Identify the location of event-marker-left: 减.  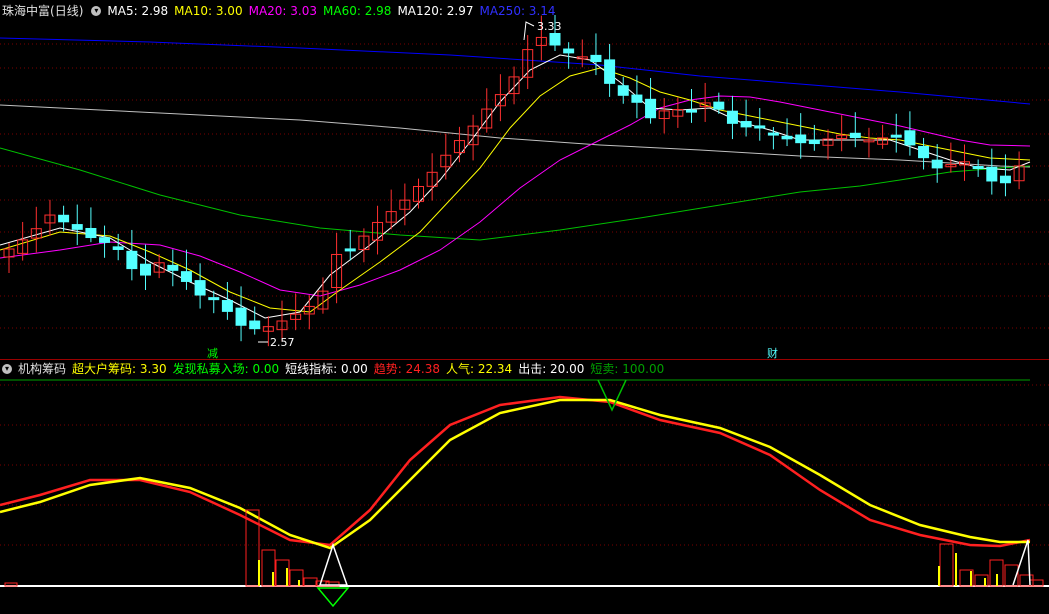
(212, 353).